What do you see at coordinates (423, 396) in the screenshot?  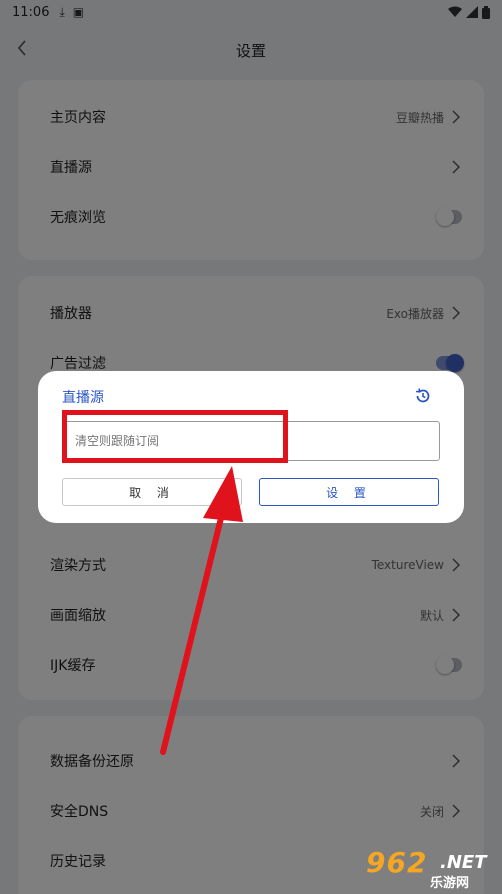 I see `history-icon` at bounding box center [423, 396].